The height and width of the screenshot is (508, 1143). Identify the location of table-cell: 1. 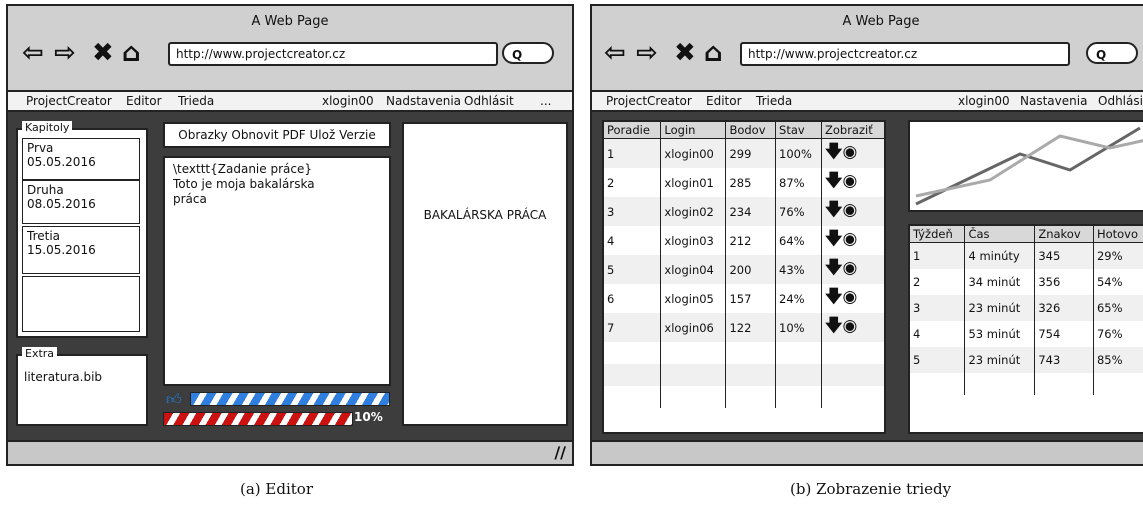
(632, 153).